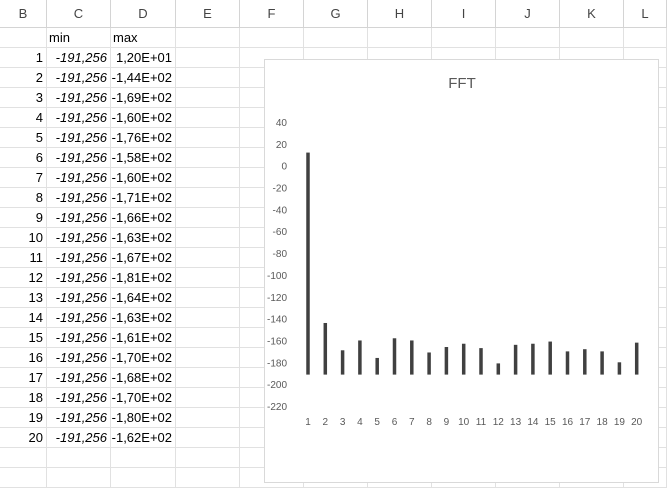  What do you see at coordinates (400, 38) in the screenshot?
I see `cell-h` at bounding box center [400, 38].